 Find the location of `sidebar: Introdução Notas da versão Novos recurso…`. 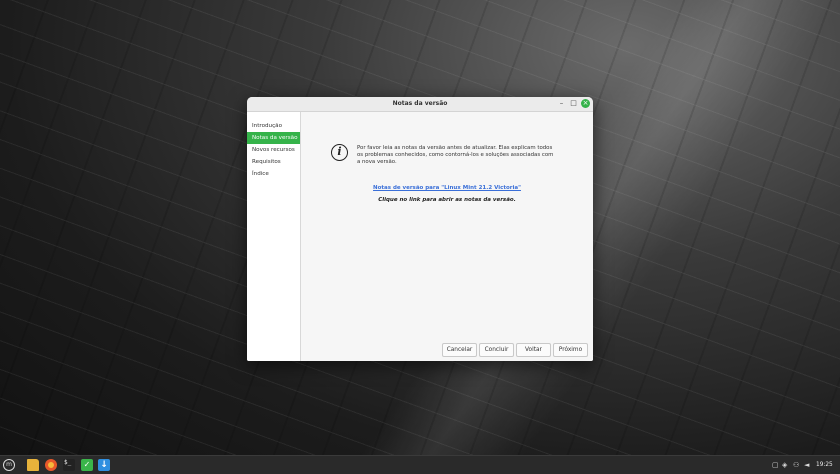

sidebar: Introdução Notas da versão Novos recurso… is located at coordinates (274, 236).